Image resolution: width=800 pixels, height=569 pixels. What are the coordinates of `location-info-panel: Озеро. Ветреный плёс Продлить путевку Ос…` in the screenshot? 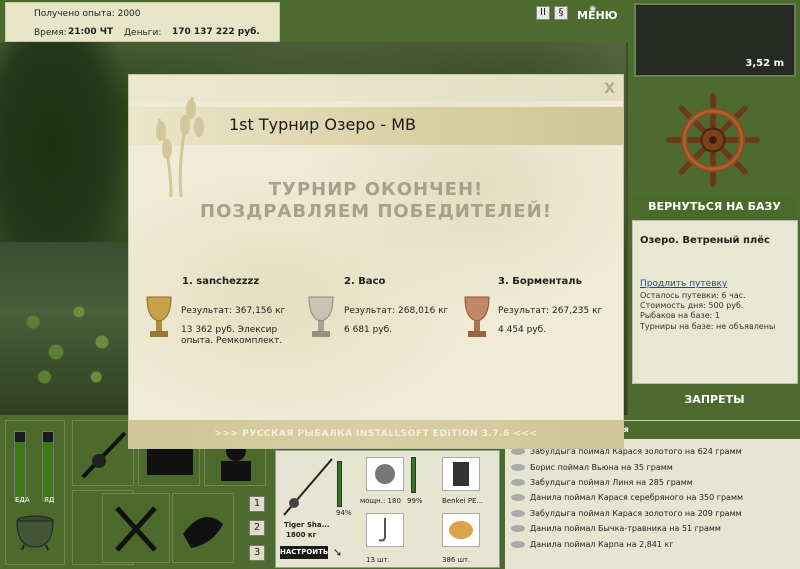 It's located at (715, 302).